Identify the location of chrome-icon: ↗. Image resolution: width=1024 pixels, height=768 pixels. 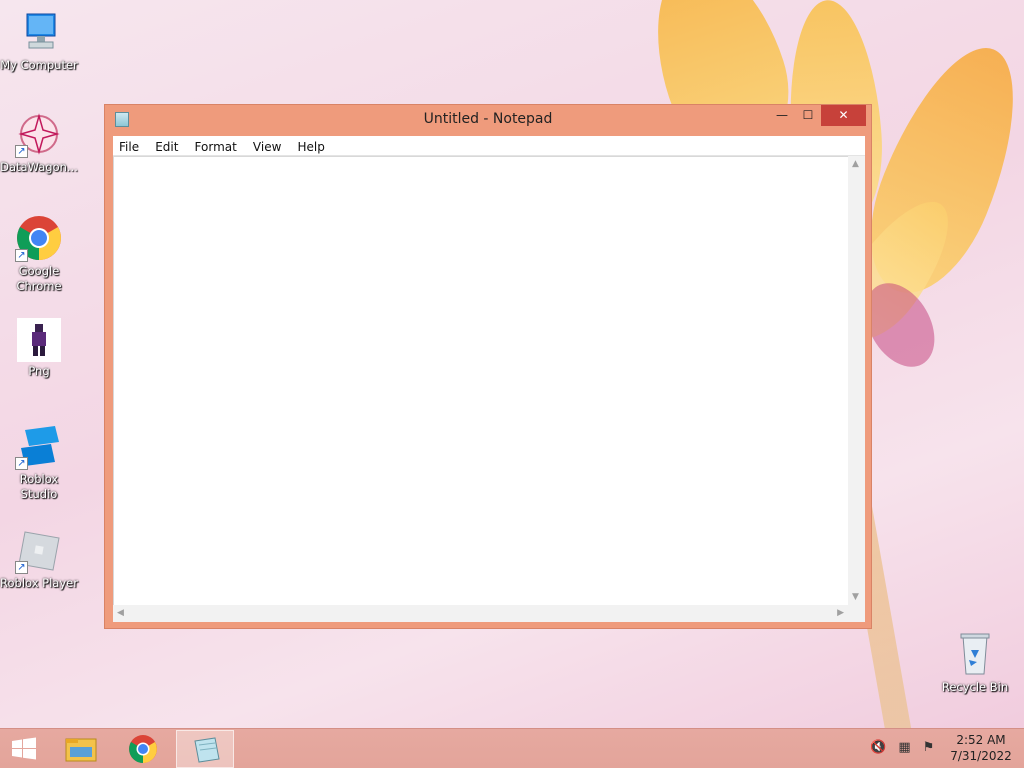
(39, 238).